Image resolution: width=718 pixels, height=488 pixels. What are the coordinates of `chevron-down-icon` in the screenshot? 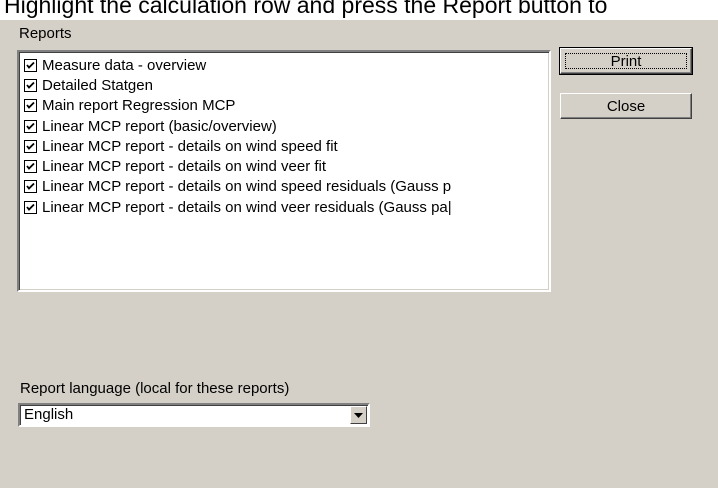 It's located at (358, 415).